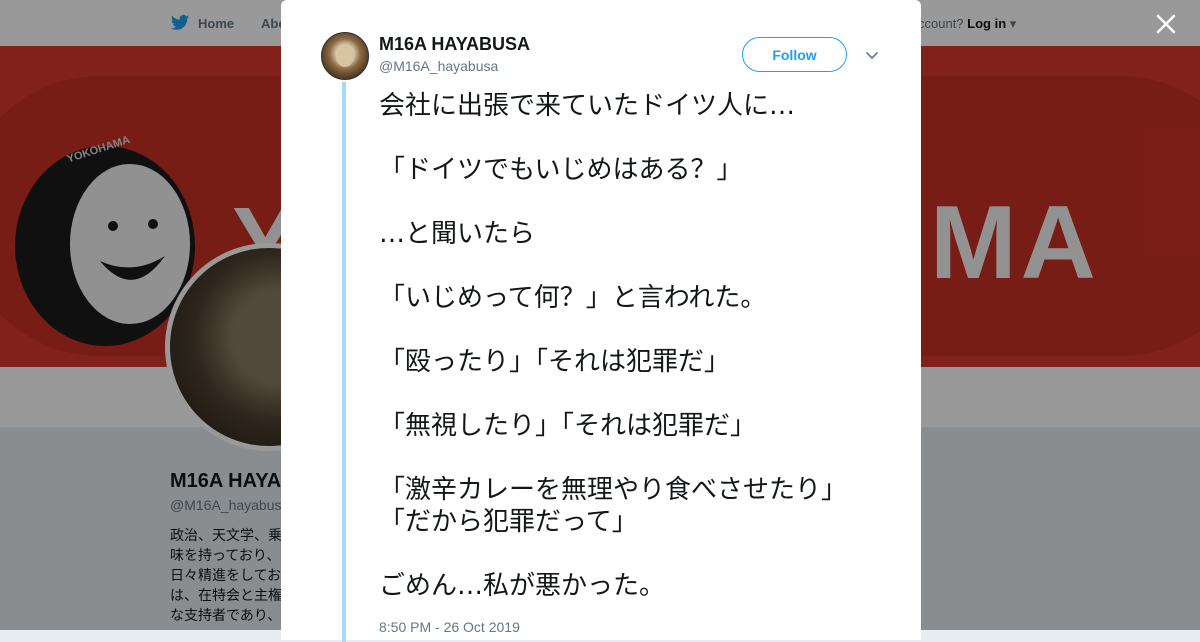 Image resolution: width=1200 pixels, height=642 pixels. Describe the element at coordinates (568, 426) in the screenshot. I see `tweet-line: 「無視したり」「それは犯罪だ」` at that location.